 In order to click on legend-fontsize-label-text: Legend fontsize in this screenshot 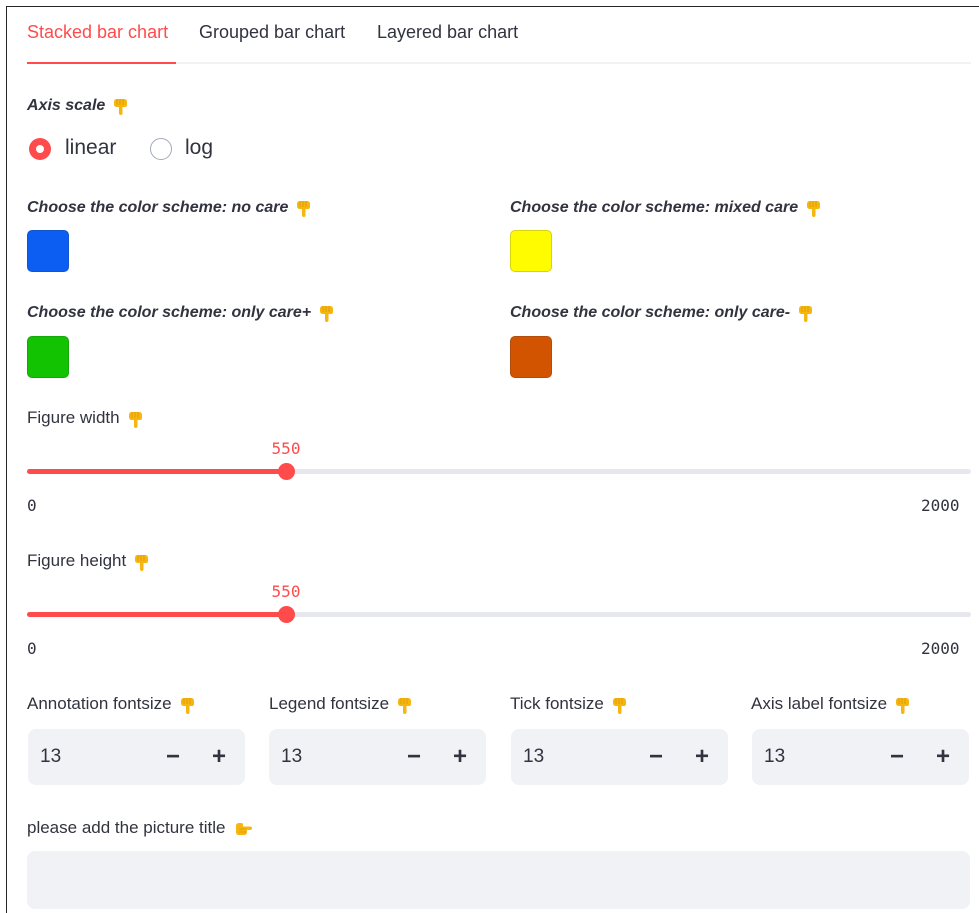, I will do `click(329, 703)`.